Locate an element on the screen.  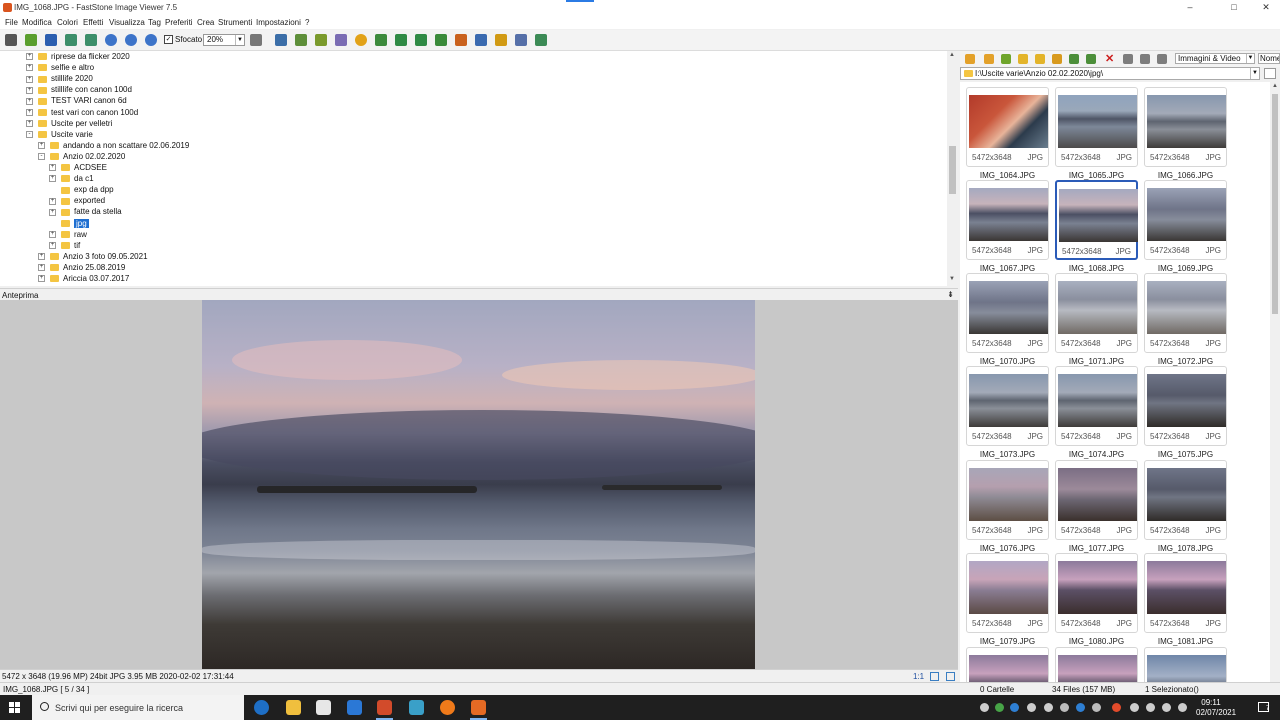
browse-path-button is located at coordinates (1270, 73).